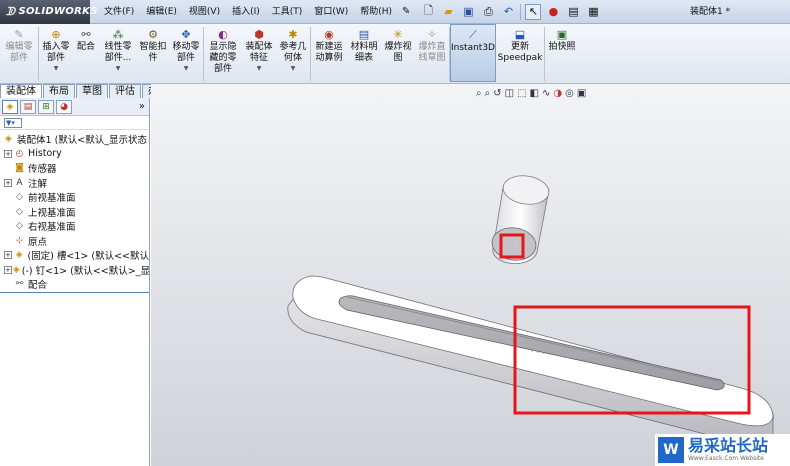 Image resolution: width=790 pixels, height=466 pixels. What do you see at coordinates (186, 53) in the screenshot?
I see `command-button: ✥ 移动零 部件 ▼` at bounding box center [186, 53].